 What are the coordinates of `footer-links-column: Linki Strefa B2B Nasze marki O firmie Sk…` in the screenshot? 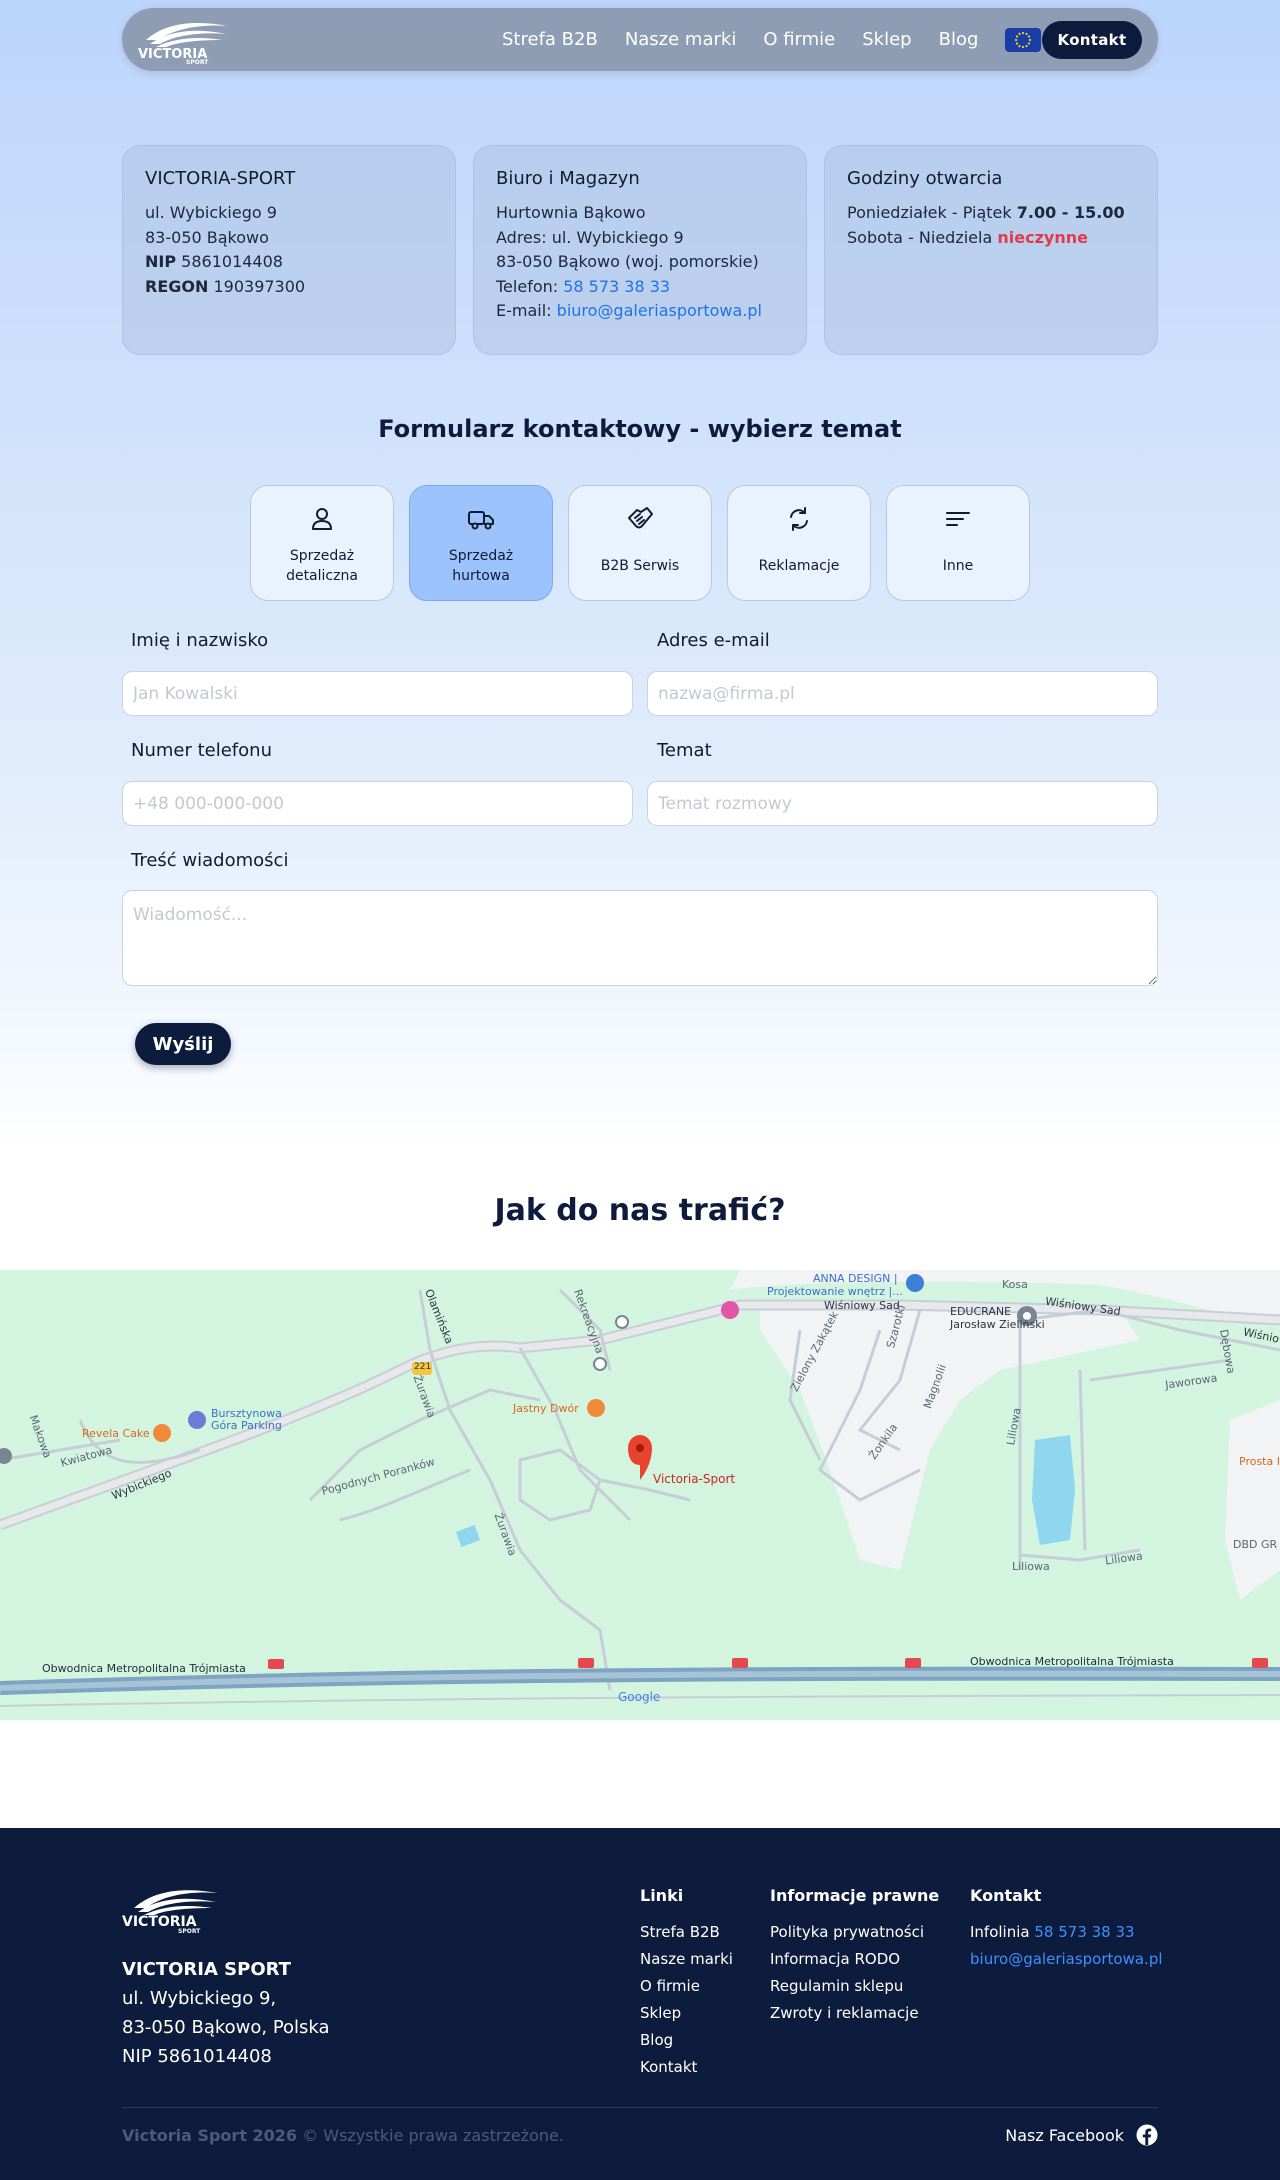 It's located at (686, 1983).